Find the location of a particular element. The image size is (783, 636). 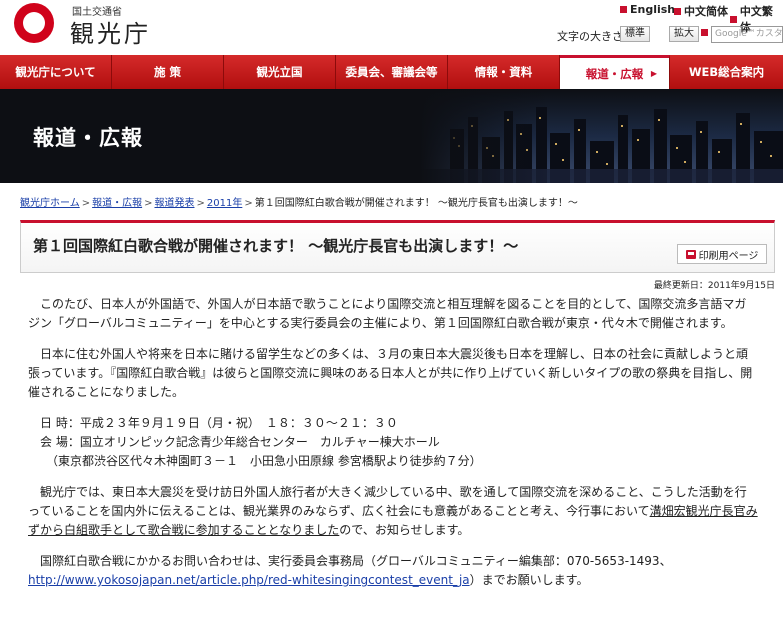

nav-item-information: 情報・資料 is located at coordinates (504, 72).